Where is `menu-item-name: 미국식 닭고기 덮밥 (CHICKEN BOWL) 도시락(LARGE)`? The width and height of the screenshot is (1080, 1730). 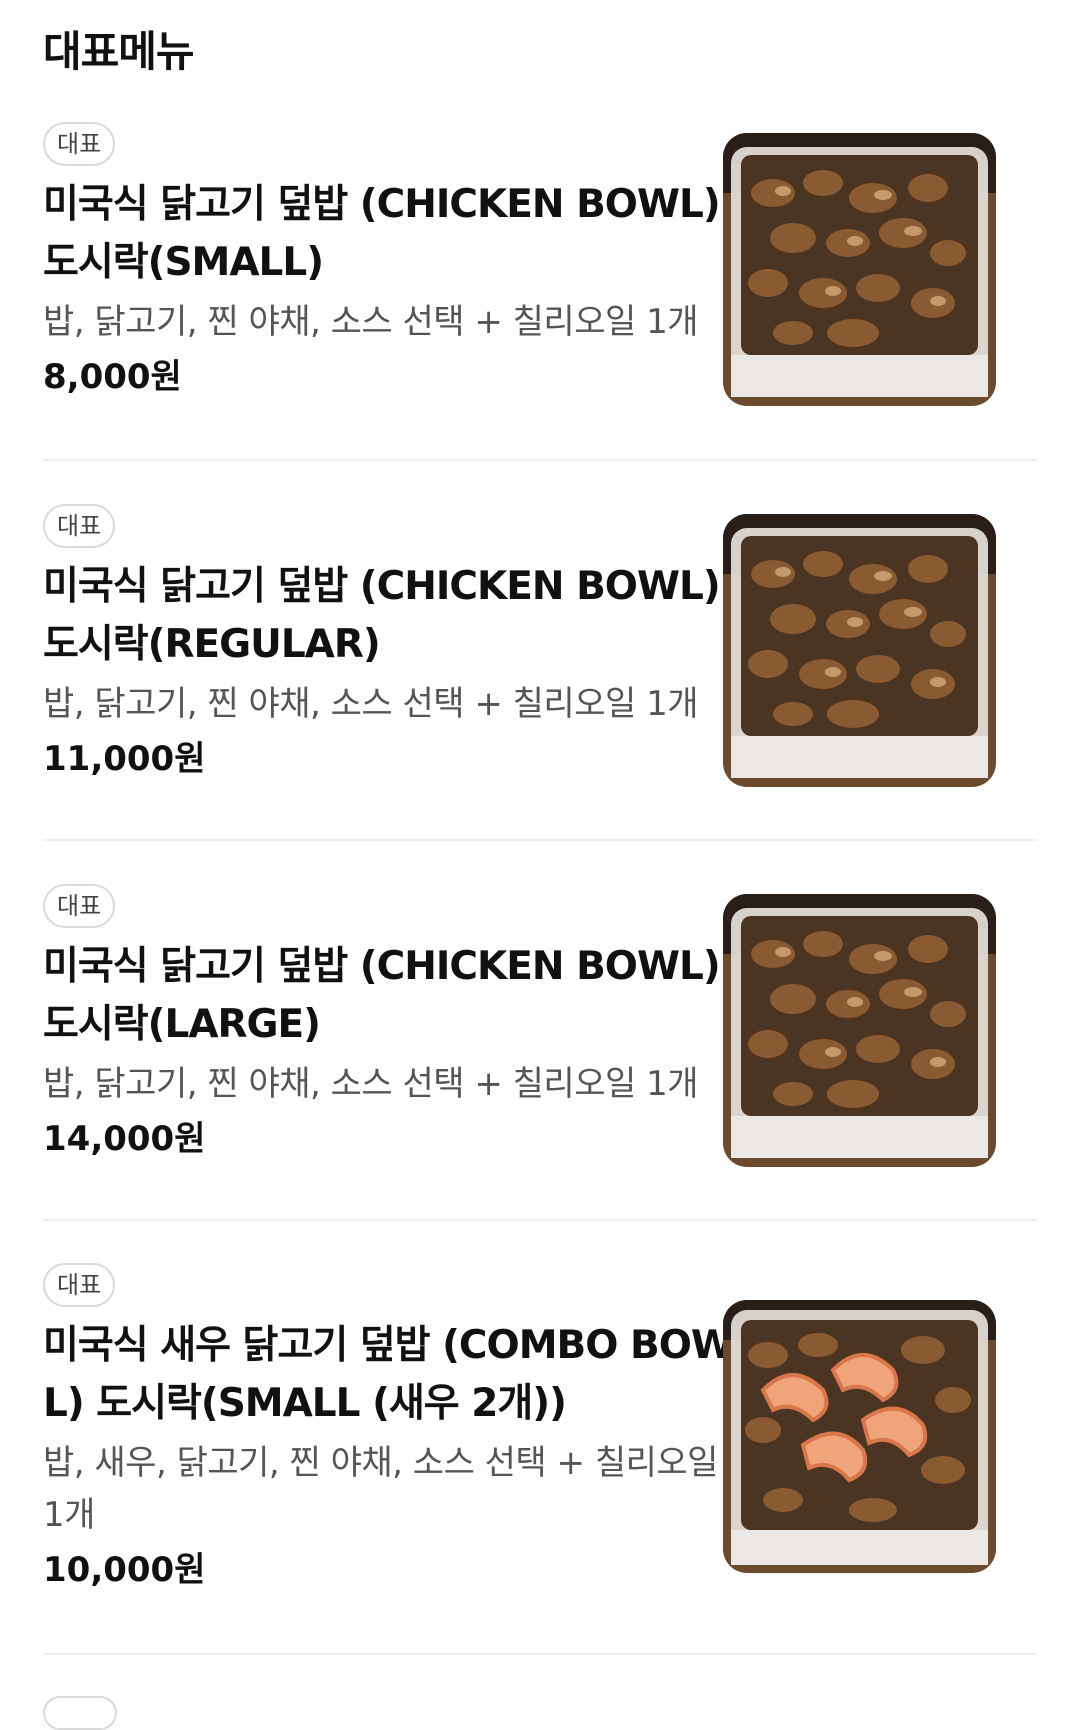
menu-item-name: 미국식 닭고기 덮밥 (CHICKEN BOWL) 도시락(LARGE) is located at coordinates (388, 996).